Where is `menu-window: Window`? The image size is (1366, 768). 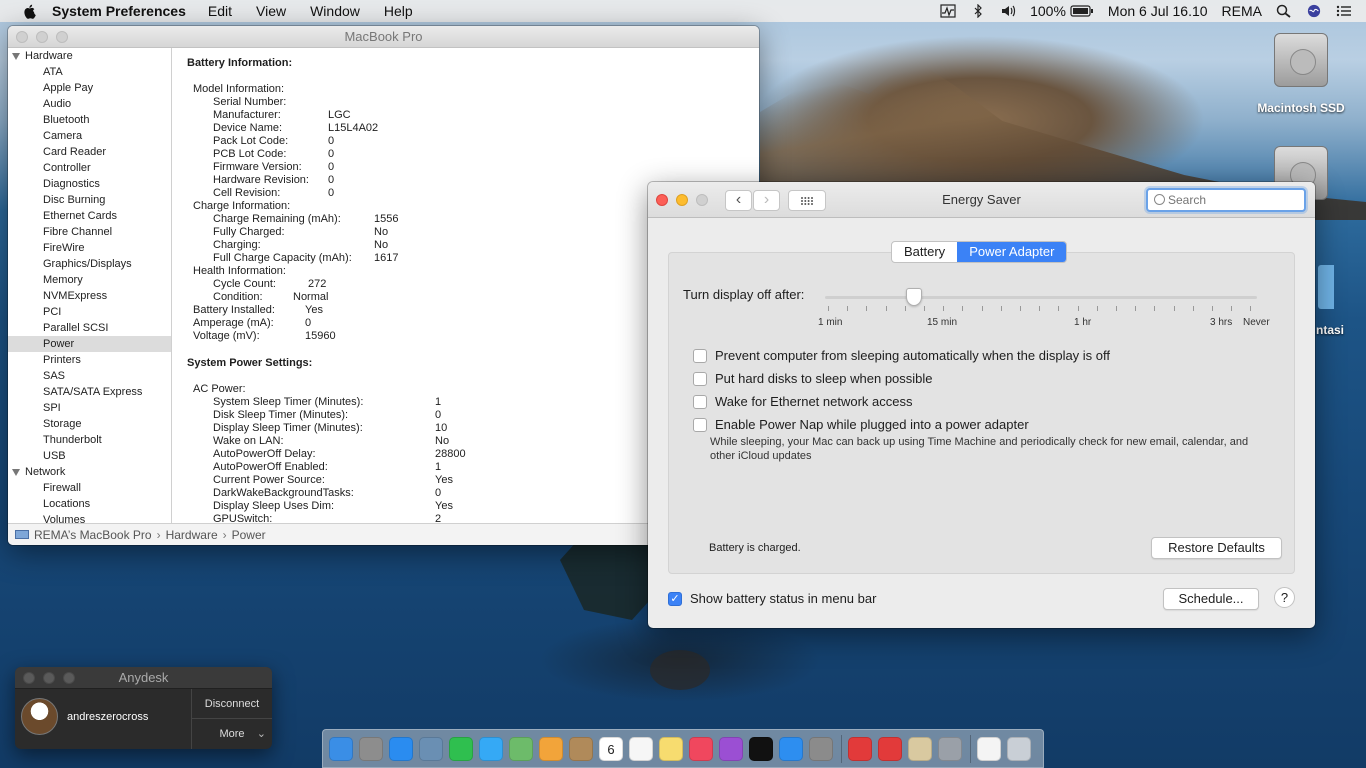 menu-window: Window is located at coordinates (335, 11).